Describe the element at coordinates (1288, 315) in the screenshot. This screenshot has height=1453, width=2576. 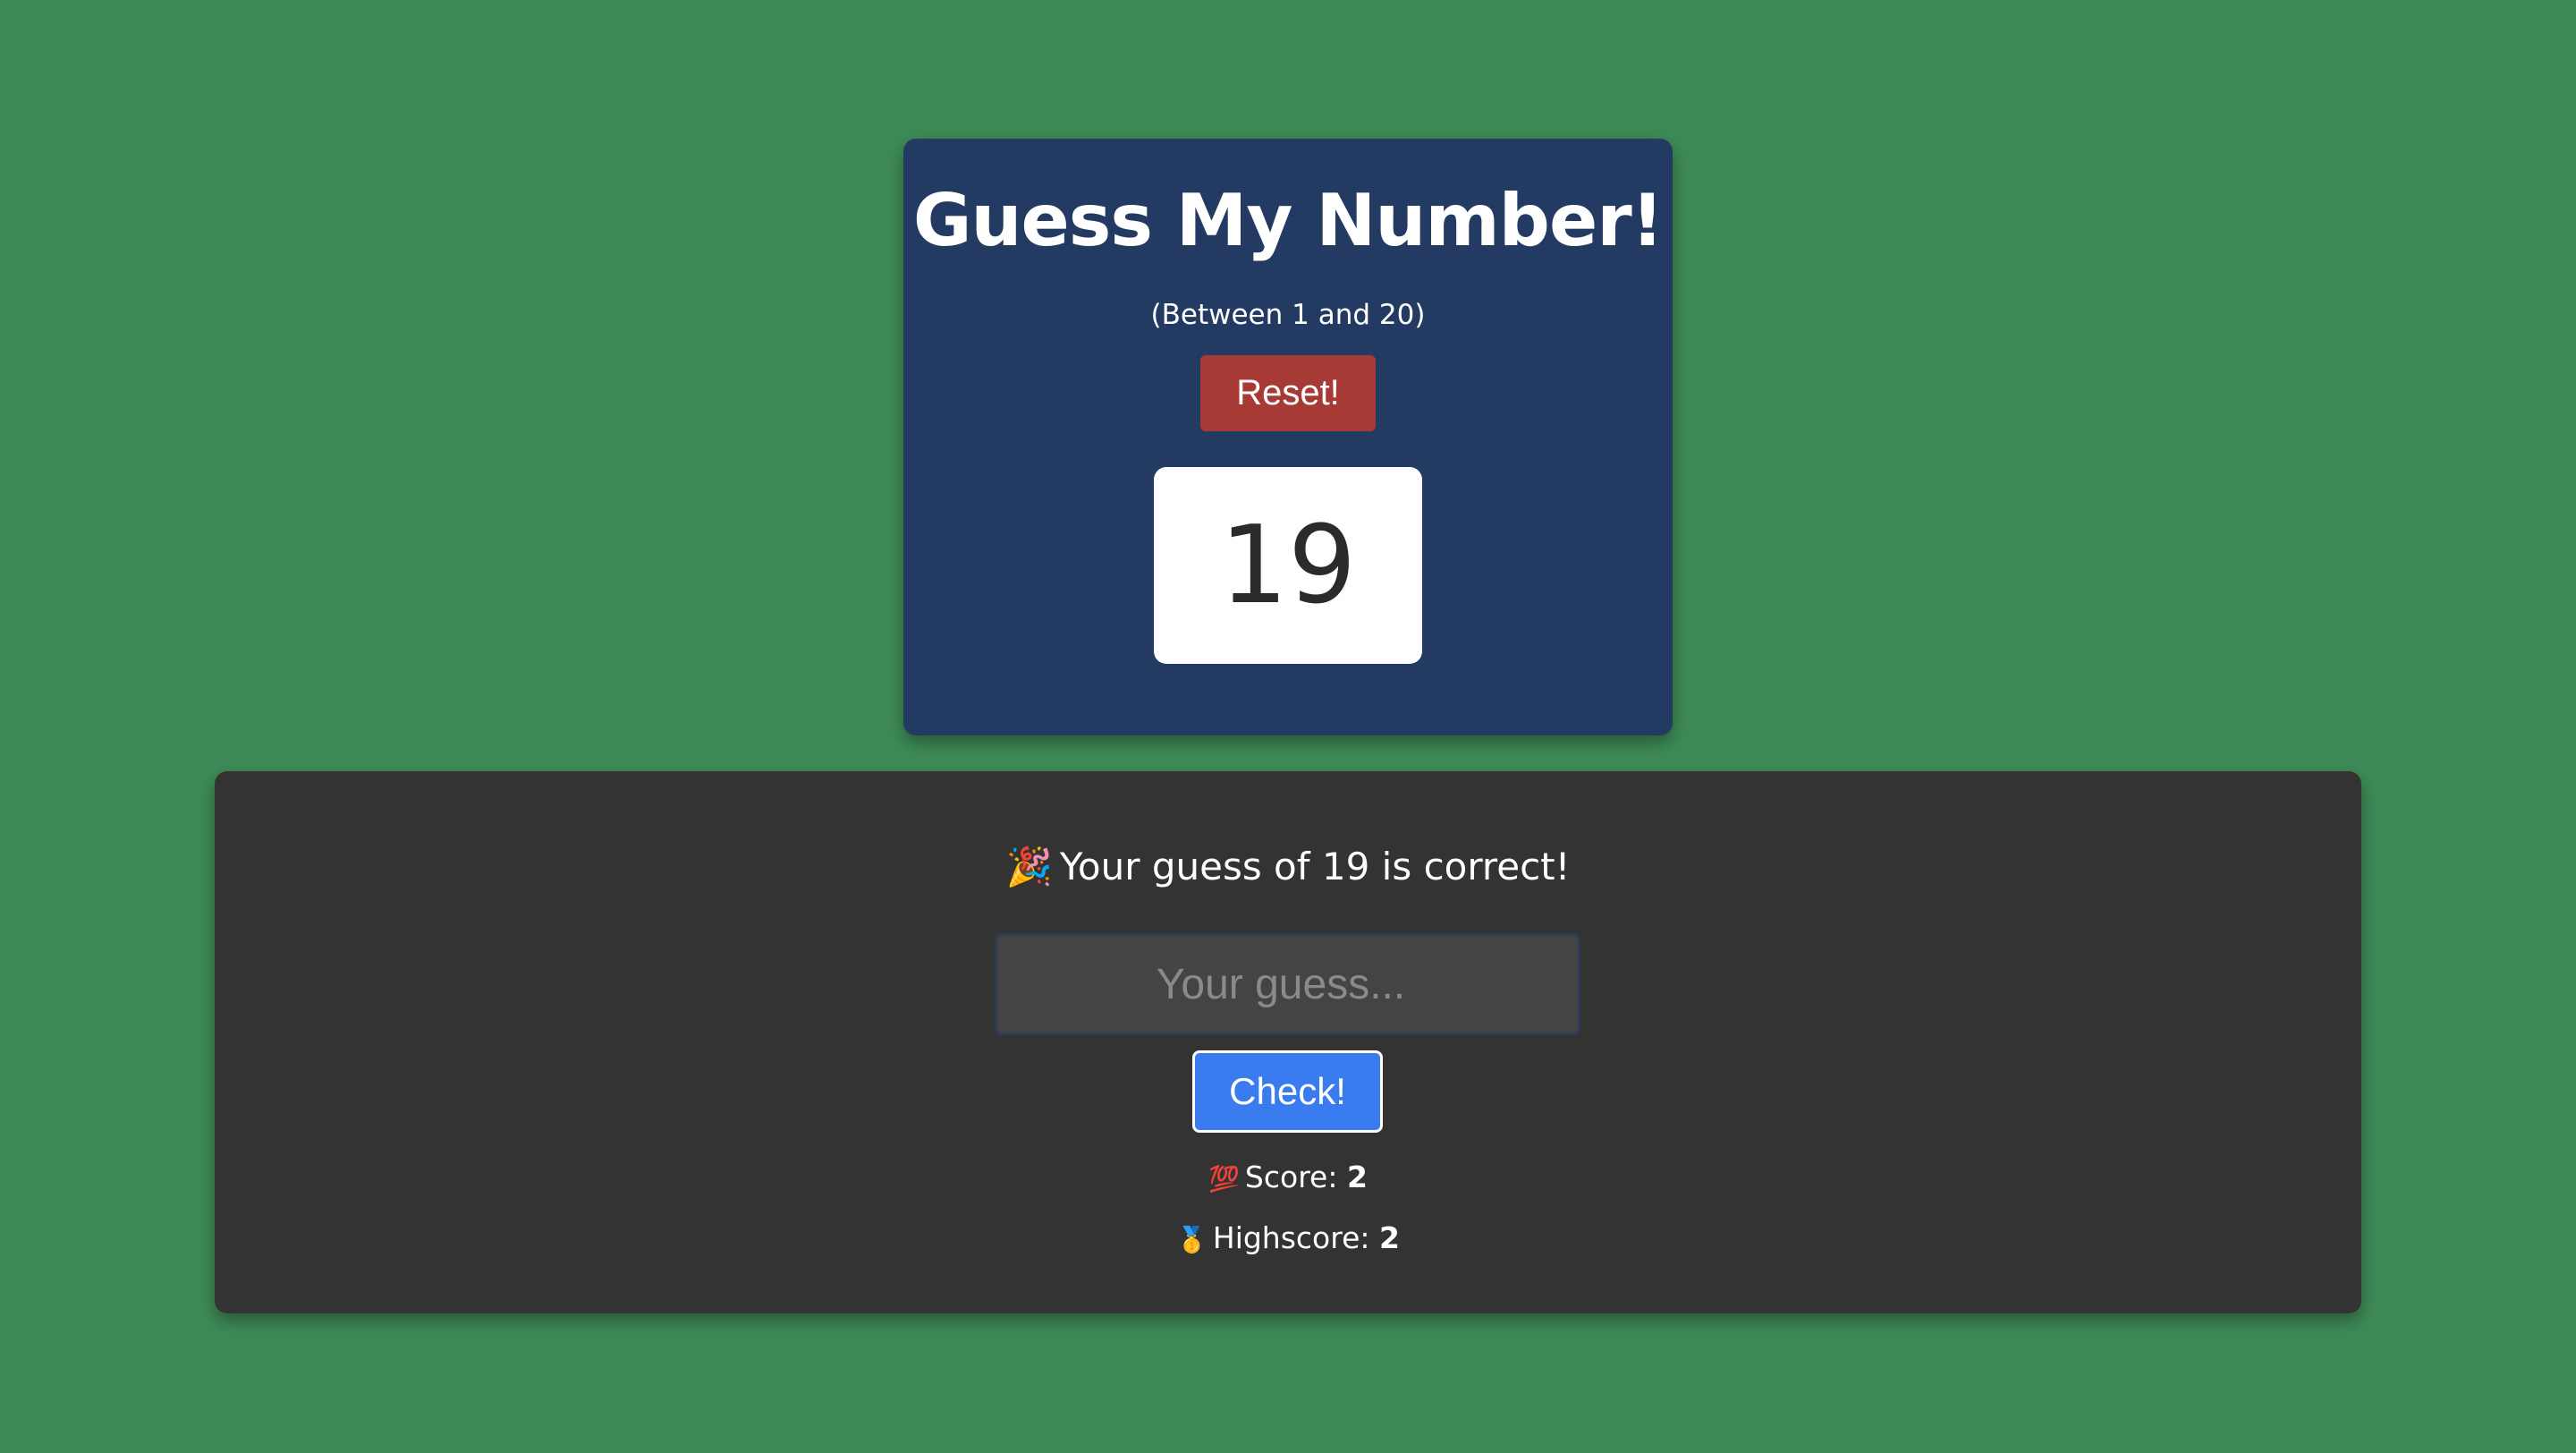
I see `range-subtitle: (Between 1 and 20)` at that location.